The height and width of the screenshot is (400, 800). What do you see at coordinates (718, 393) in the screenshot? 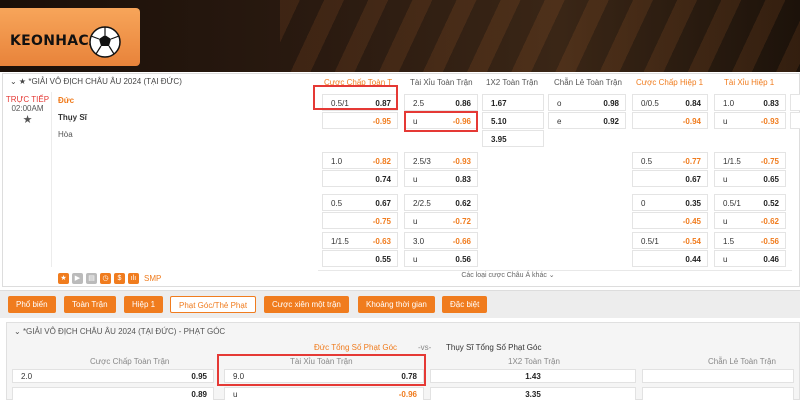
I see `corners-oe-even` at bounding box center [718, 393].